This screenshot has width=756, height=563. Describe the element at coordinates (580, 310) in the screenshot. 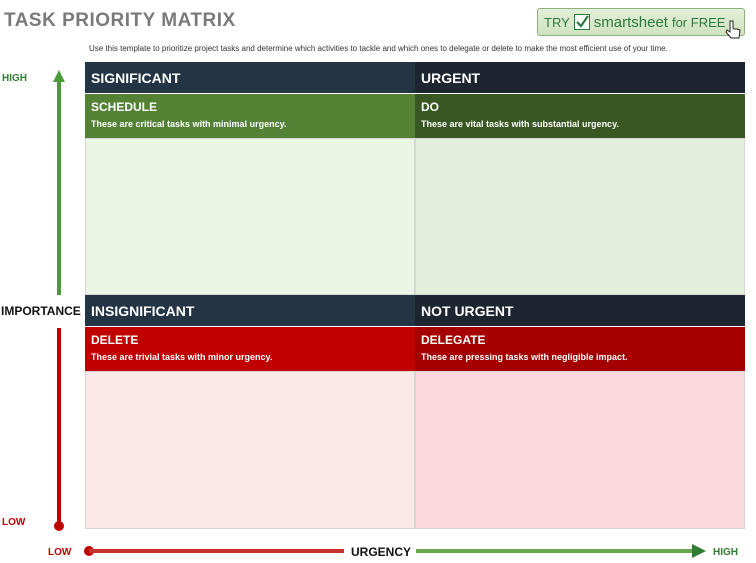

I see `header-not-urgent: NOT URGENT` at that location.